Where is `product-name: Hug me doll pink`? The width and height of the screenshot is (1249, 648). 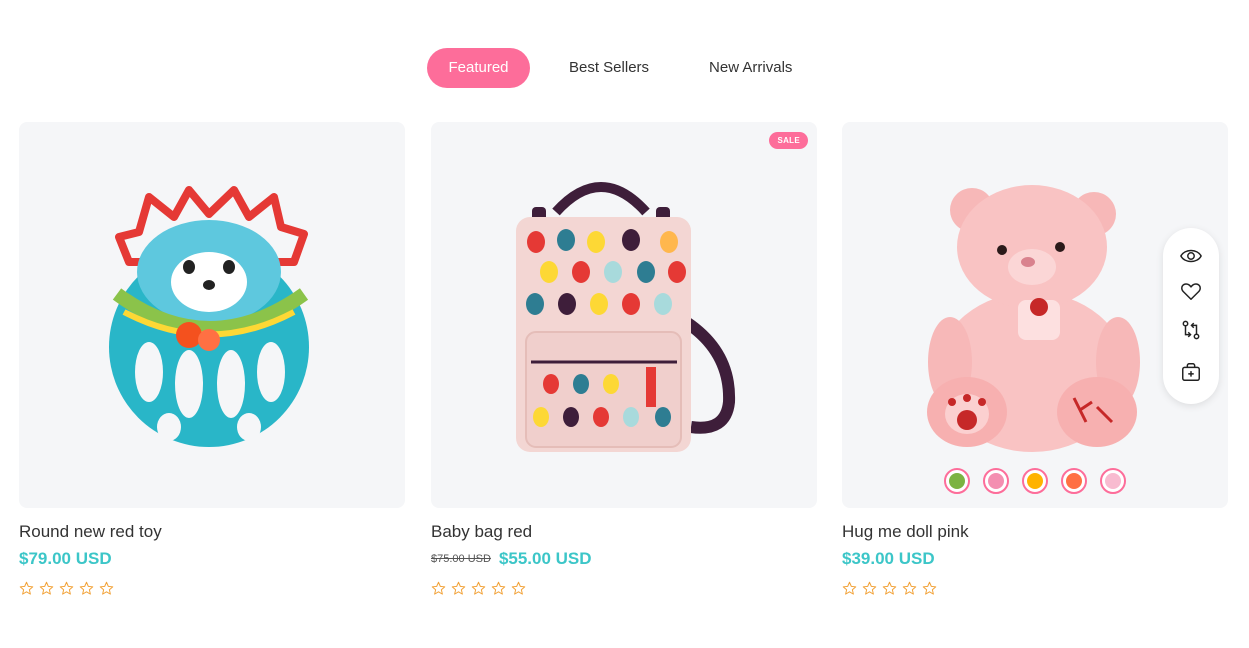 product-name: Hug me doll pink is located at coordinates (1035, 532).